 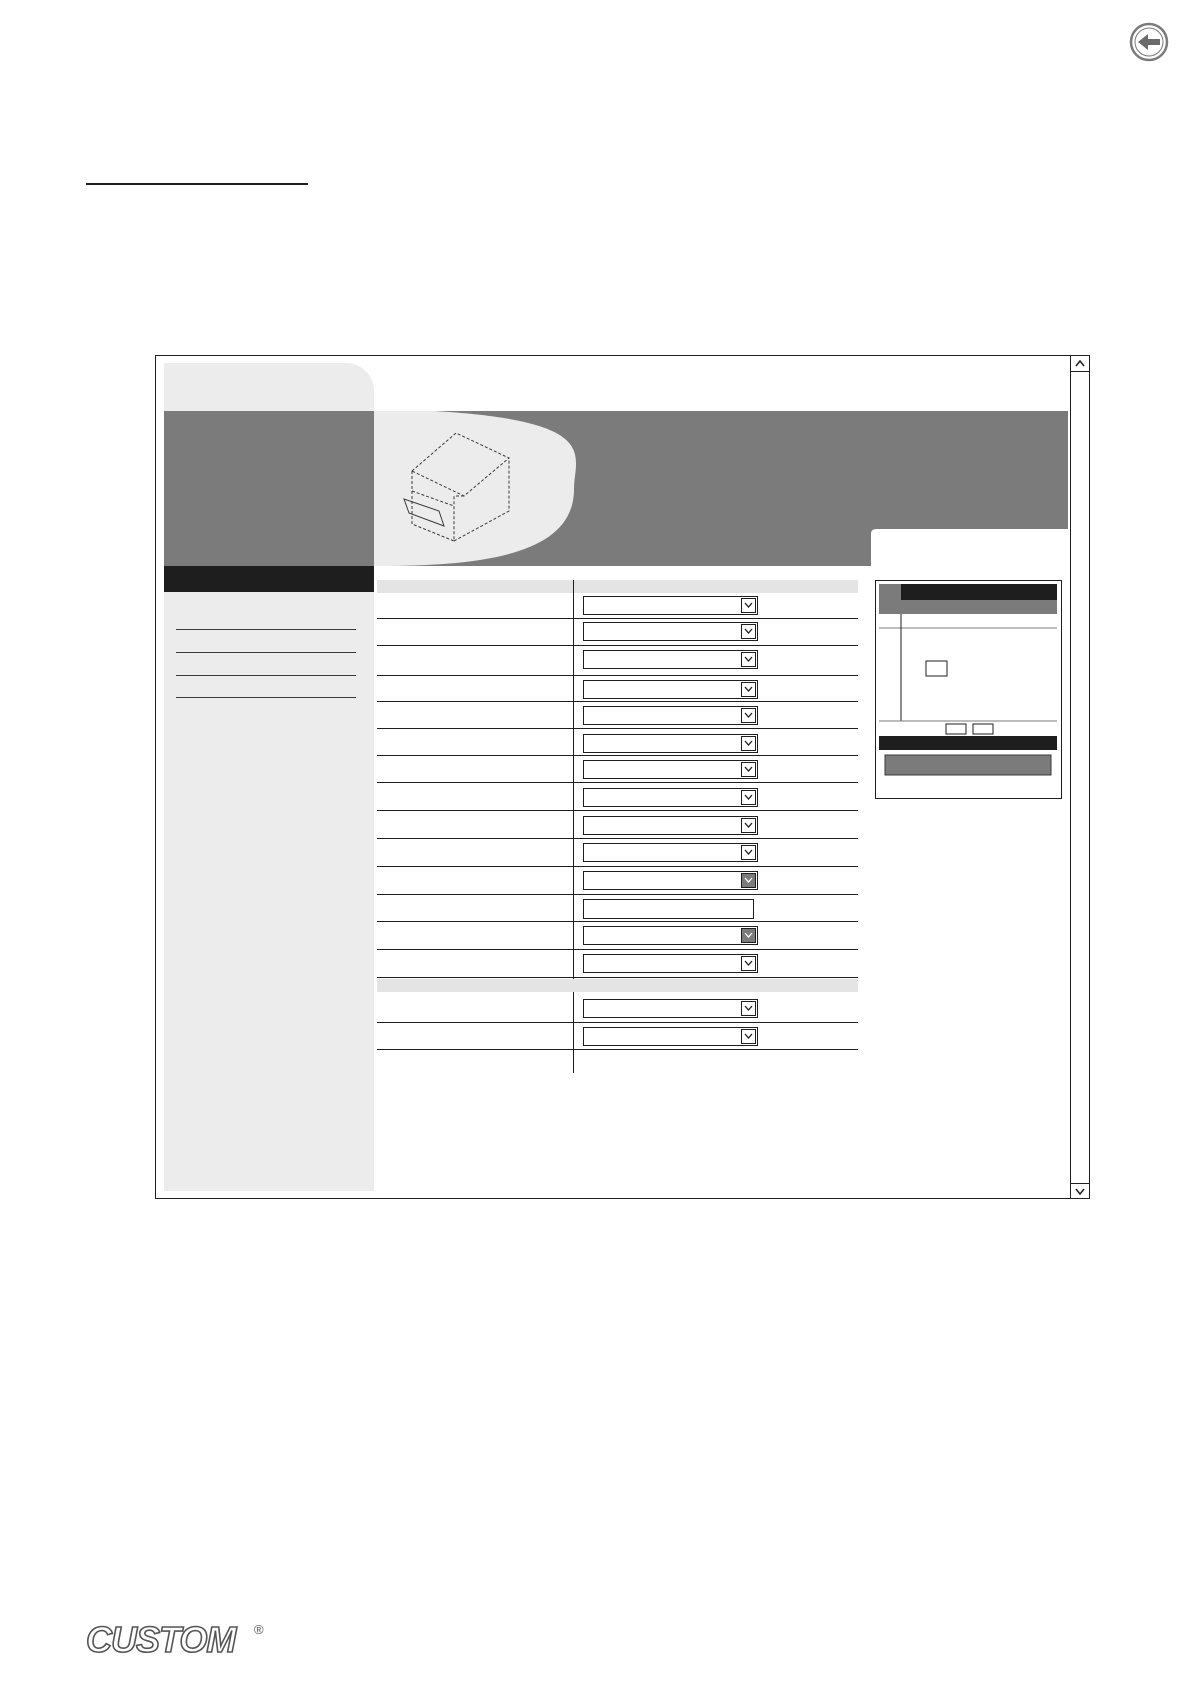 What do you see at coordinates (161, 1638) in the screenshot?
I see `logo-text: CUSTOM` at bounding box center [161, 1638].